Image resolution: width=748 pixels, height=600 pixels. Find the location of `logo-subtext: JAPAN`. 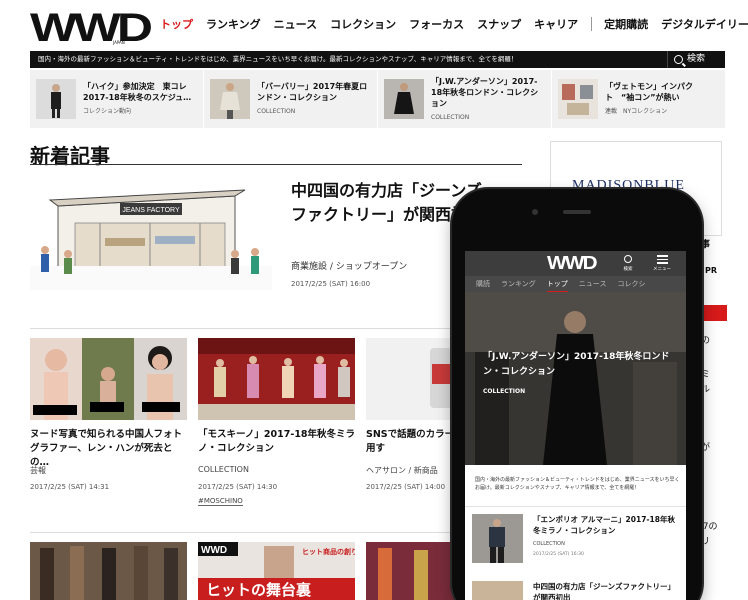

logo-subtext: JAPAN is located at coordinates (119, 42).